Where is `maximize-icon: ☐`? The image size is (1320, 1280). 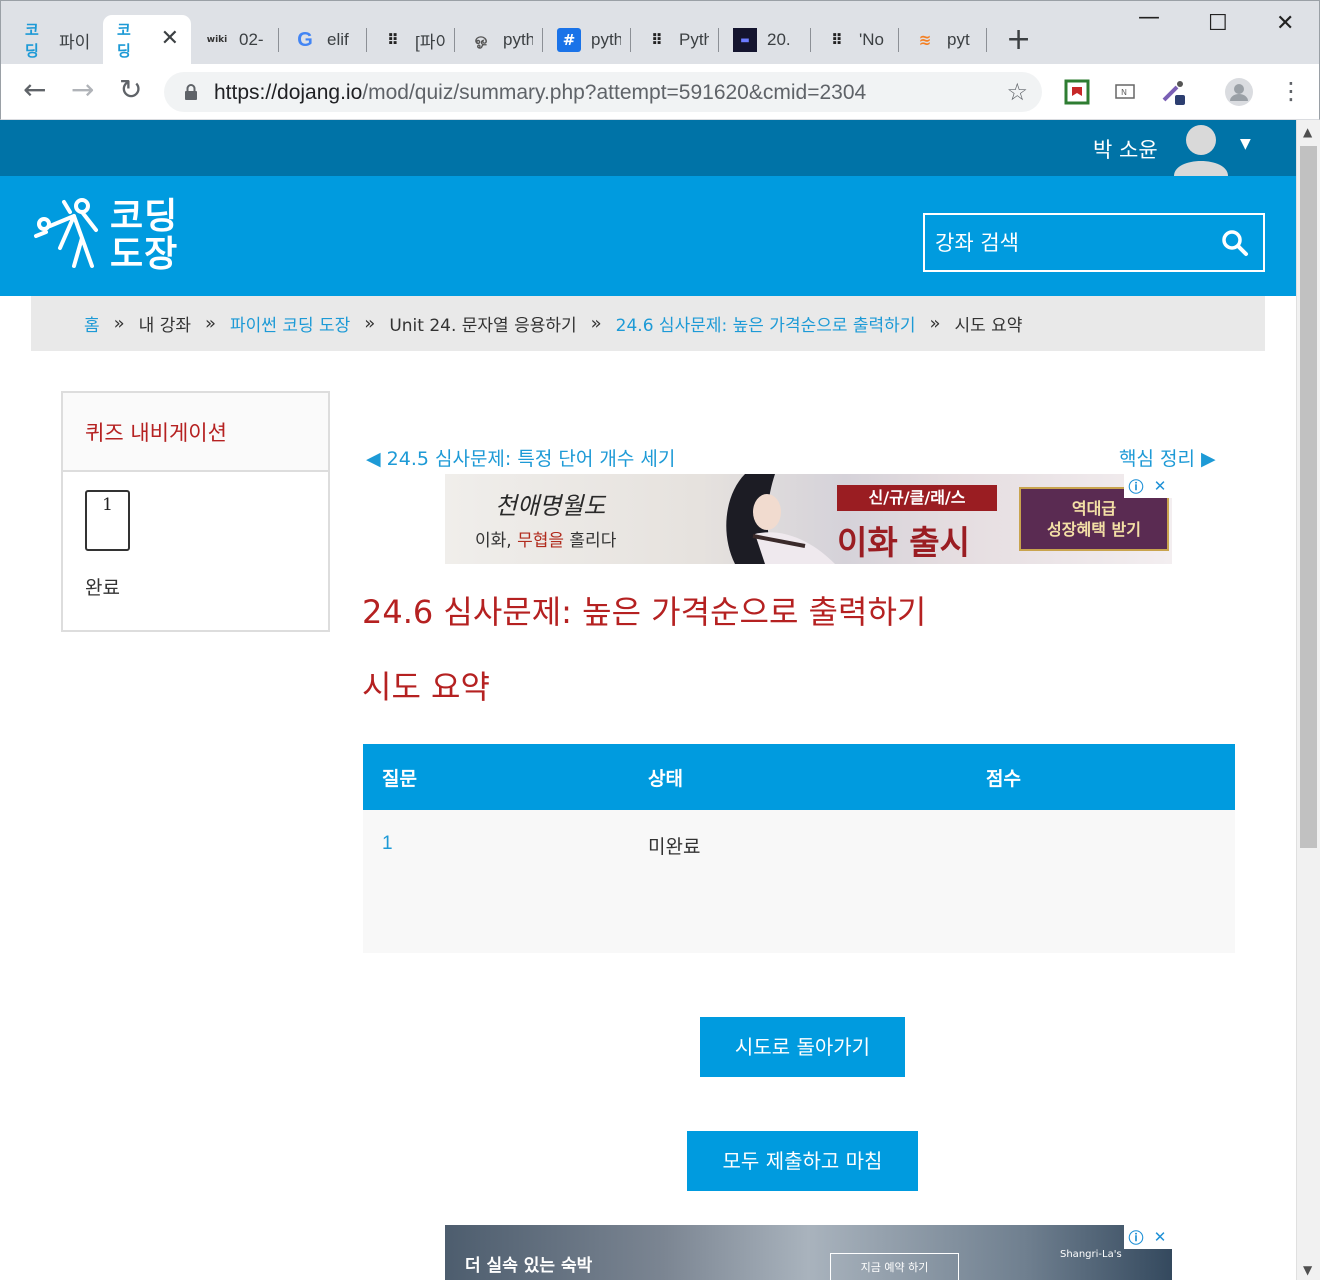 maximize-icon: ☐ is located at coordinates (1218, 23).